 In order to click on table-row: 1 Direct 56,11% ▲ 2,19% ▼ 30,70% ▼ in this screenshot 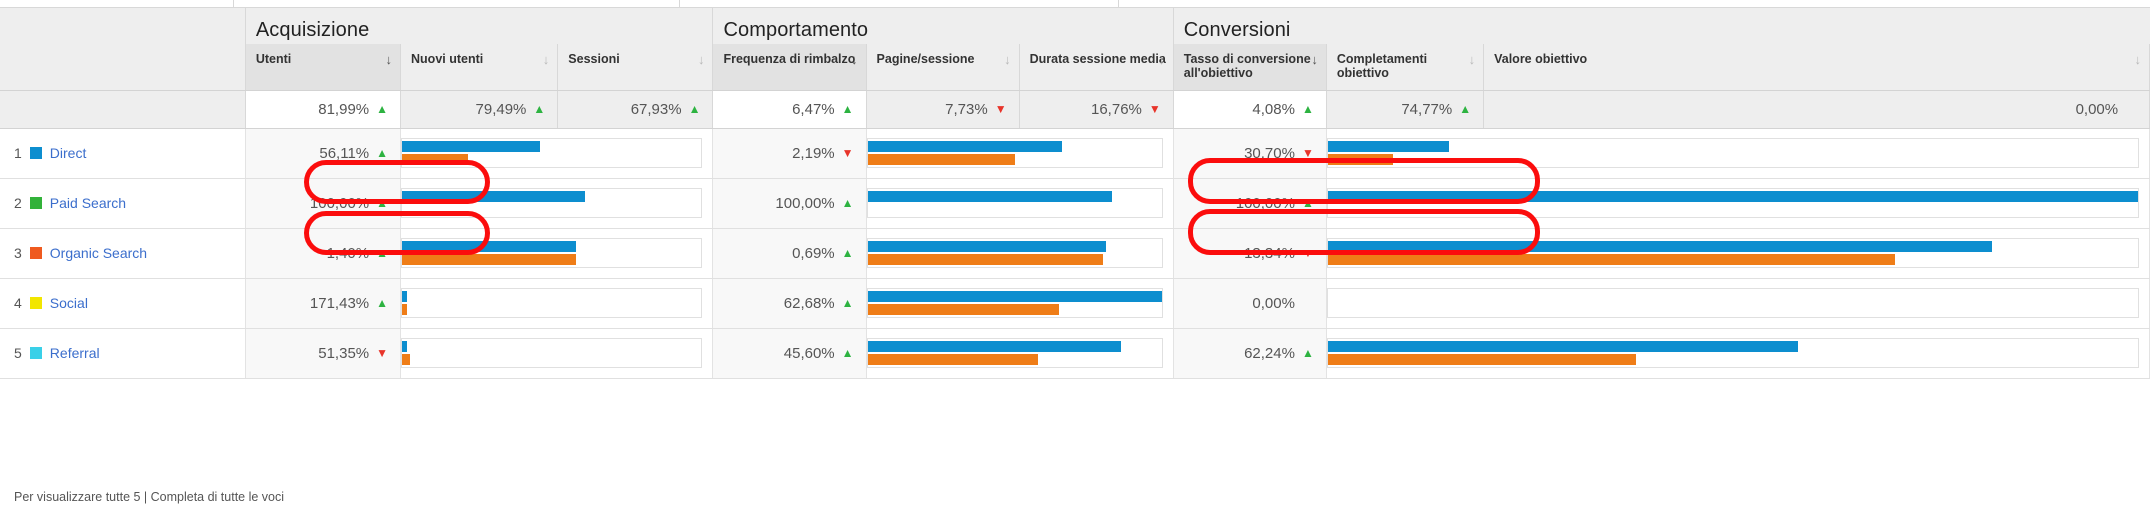, I will do `click(1075, 153)`.